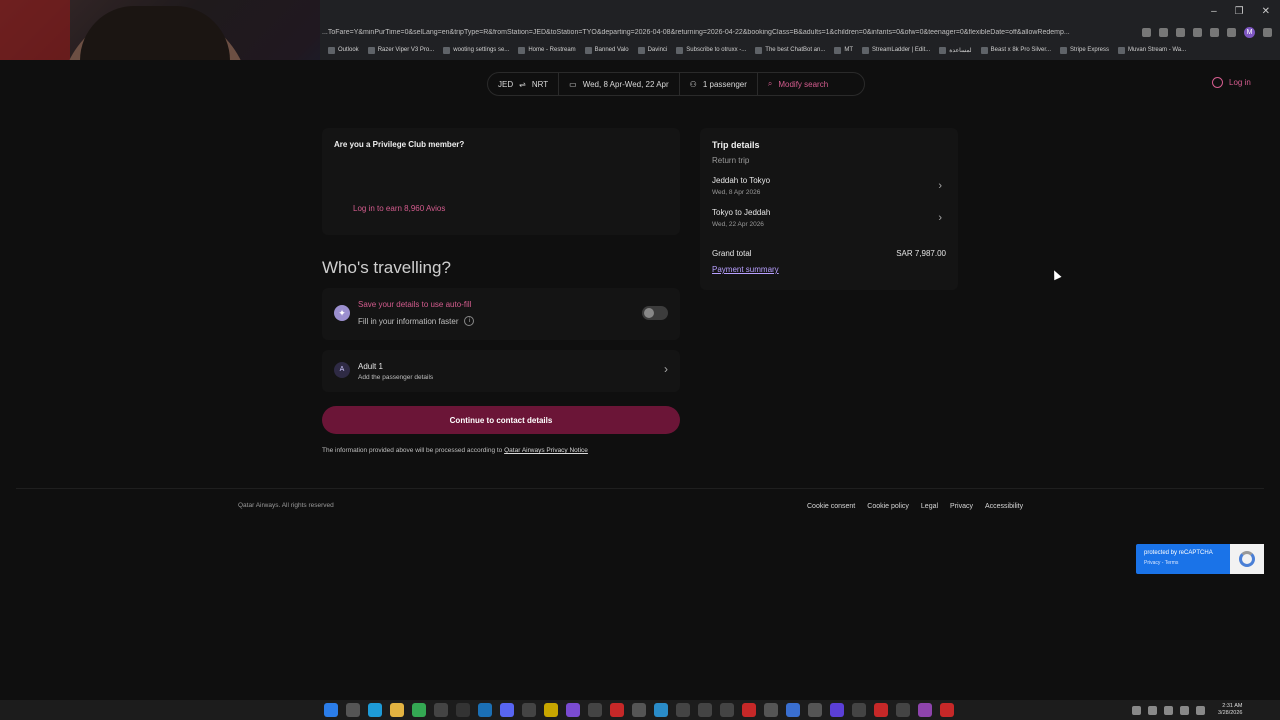 Image resolution: width=1280 pixels, height=720 pixels. Describe the element at coordinates (1168, 710) in the screenshot. I see `microphone-icon` at that location.